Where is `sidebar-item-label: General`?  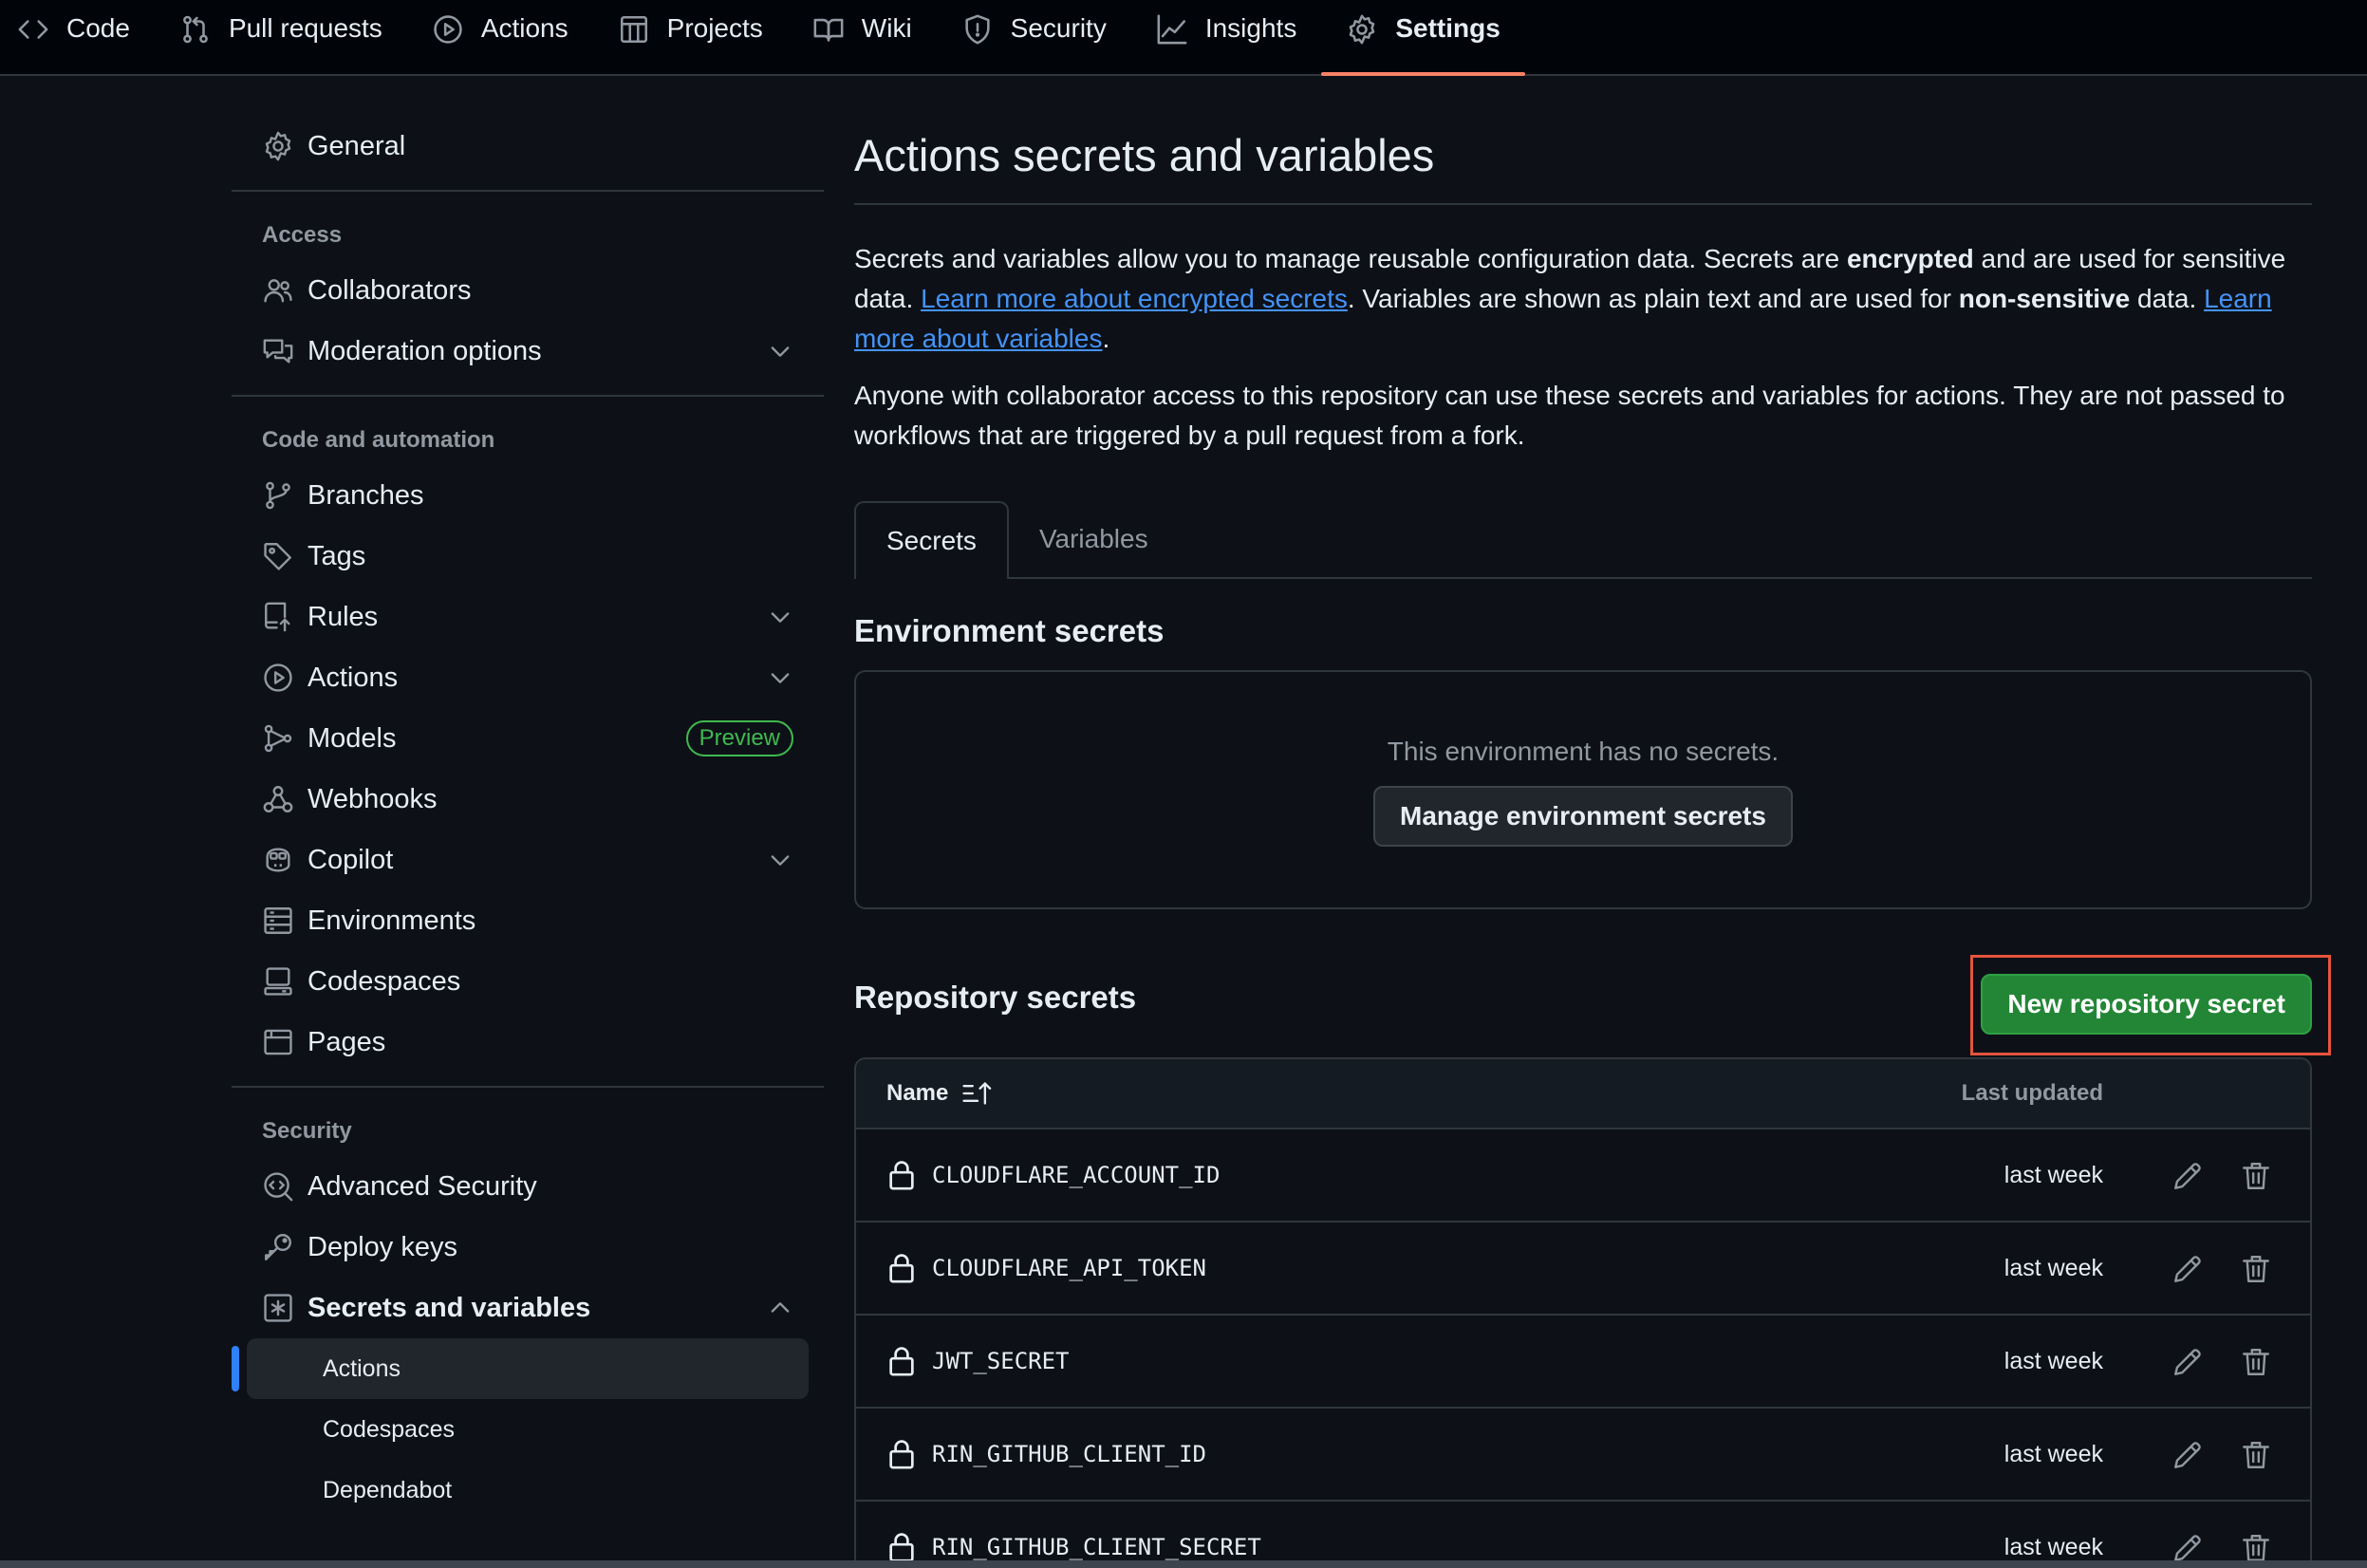
sidebar-item-label: General is located at coordinates (357, 145).